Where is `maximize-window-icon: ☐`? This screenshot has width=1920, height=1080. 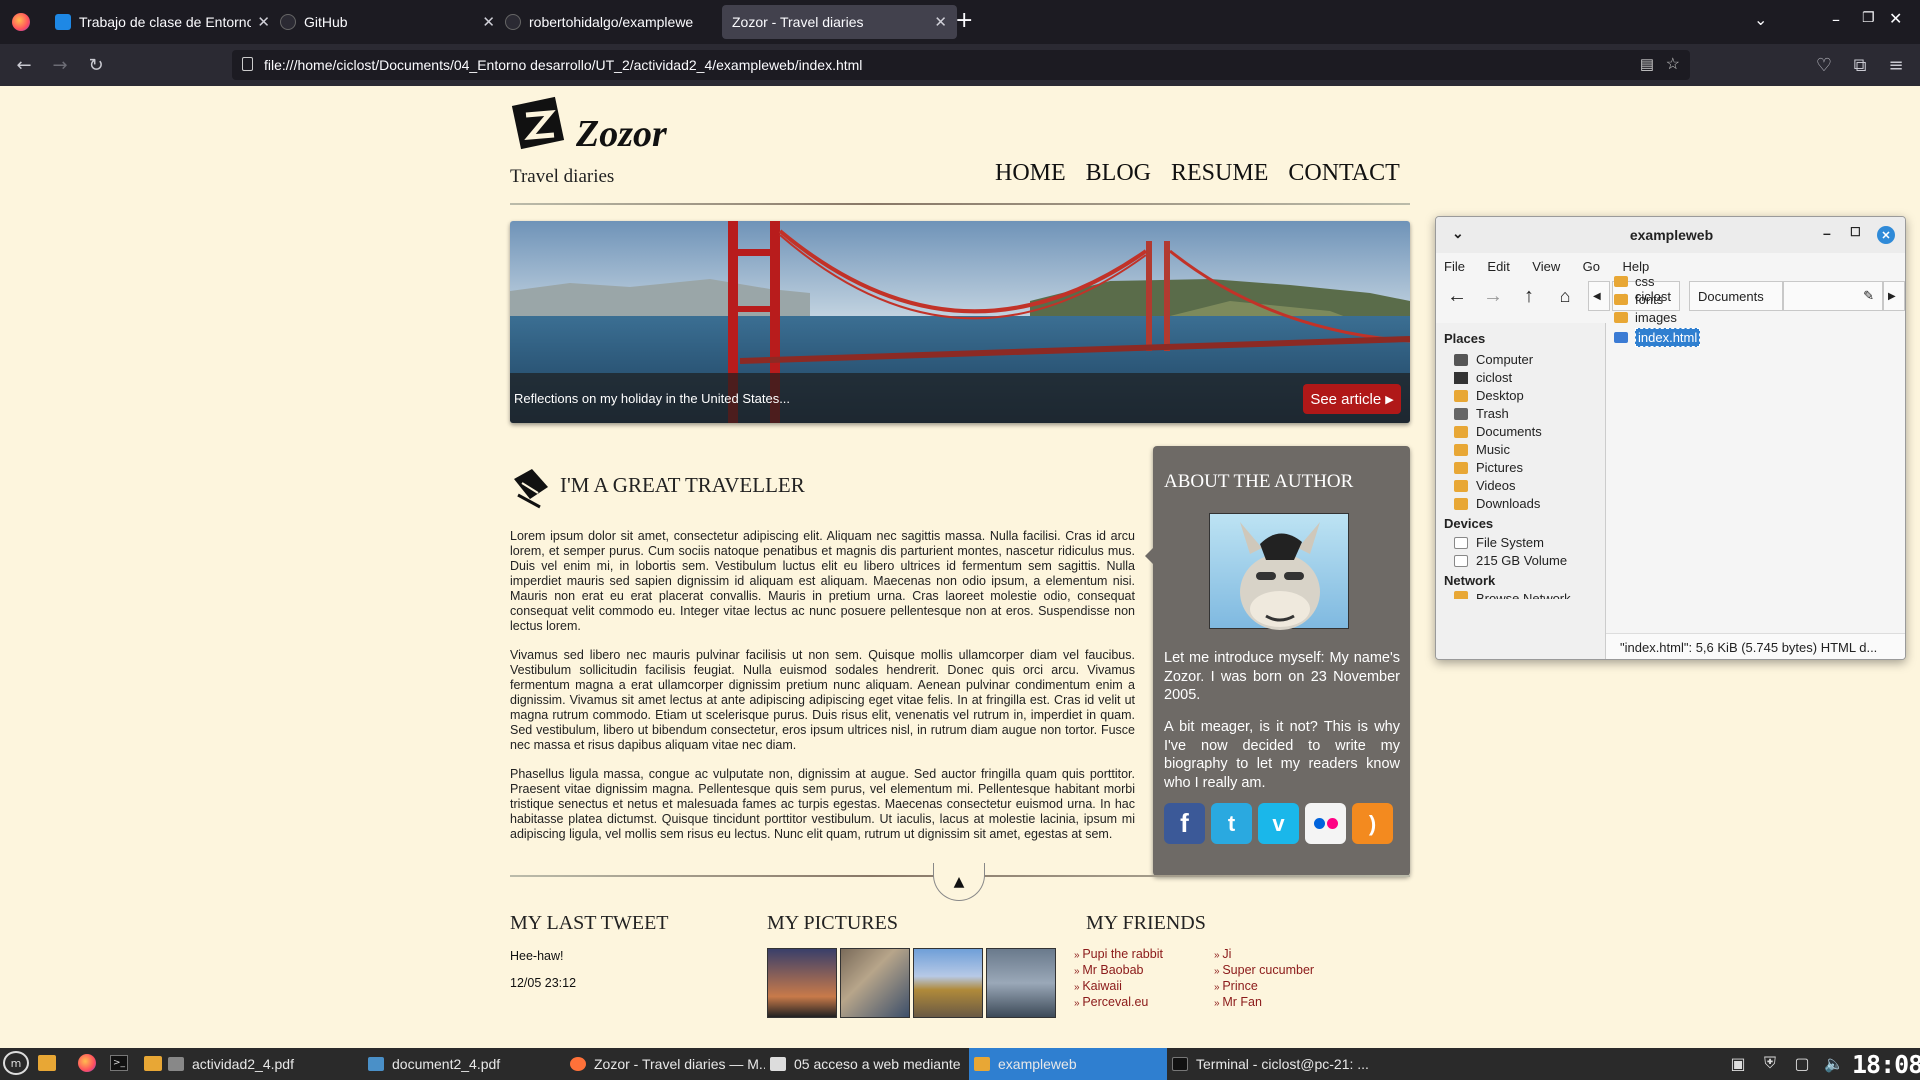 maximize-window-icon: ☐ is located at coordinates (1855, 232).